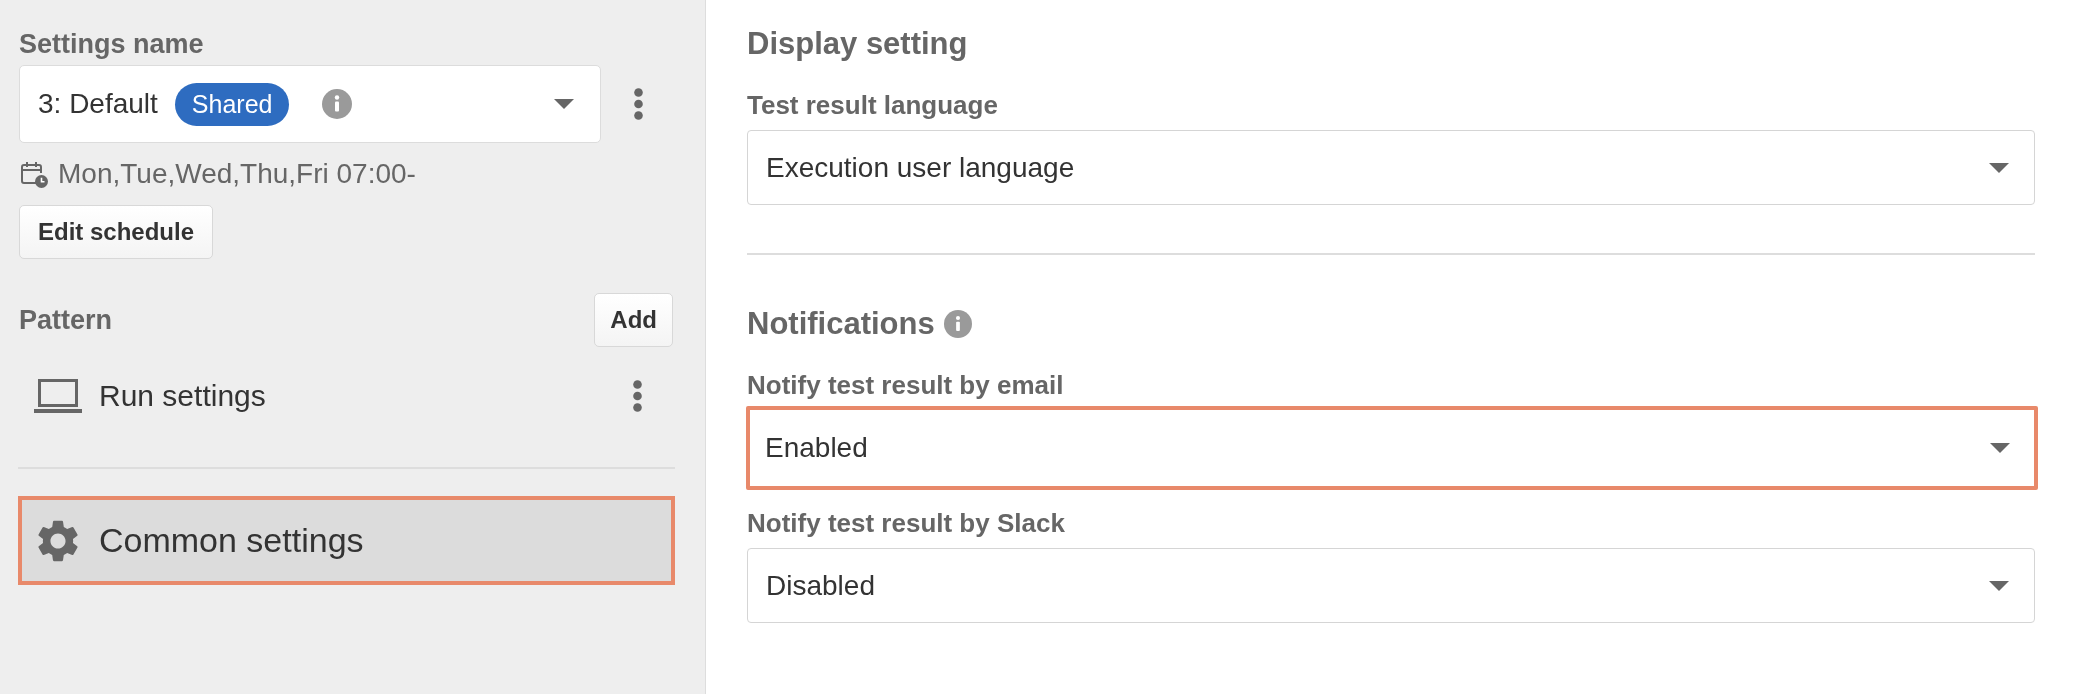  What do you see at coordinates (906, 523) in the screenshot?
I see `field-label: Notify test result by Slack` at bounding box center [906, 523].